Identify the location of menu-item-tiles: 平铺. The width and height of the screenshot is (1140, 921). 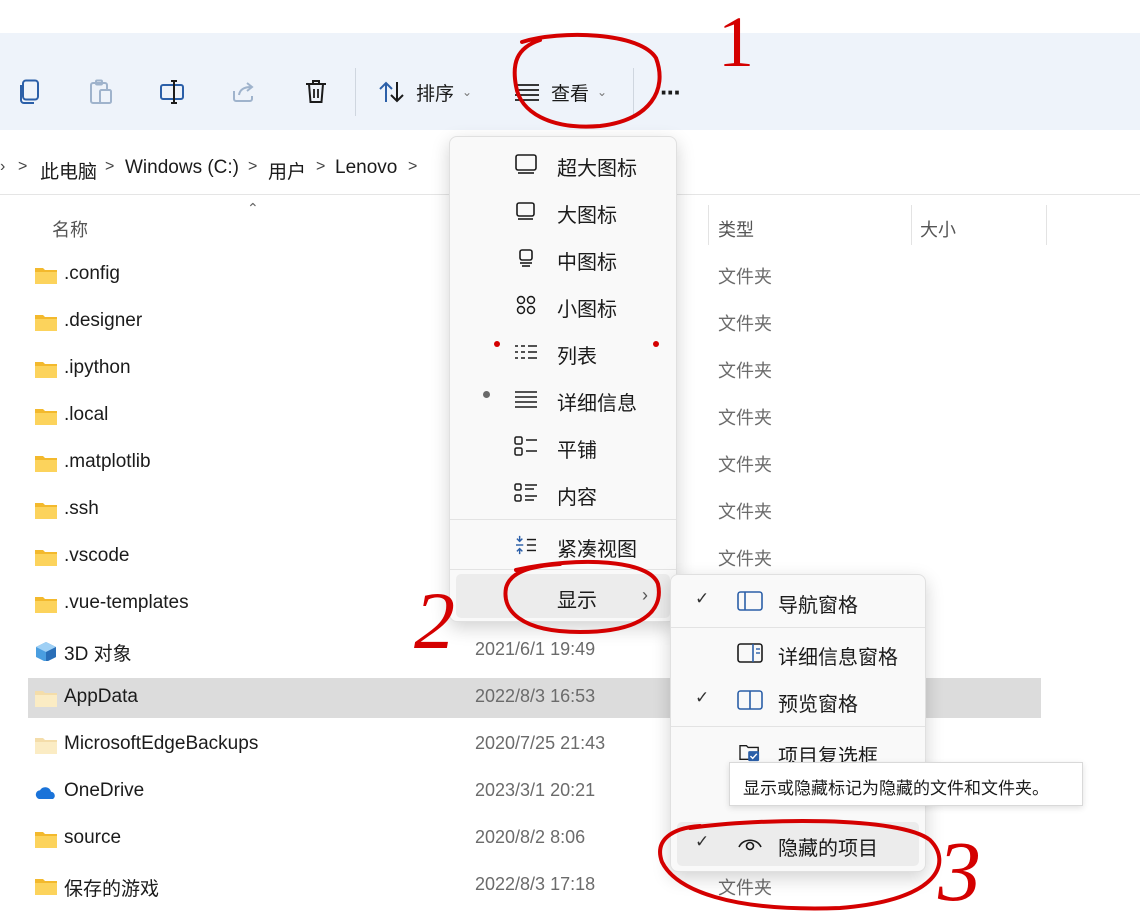
(563, 446).